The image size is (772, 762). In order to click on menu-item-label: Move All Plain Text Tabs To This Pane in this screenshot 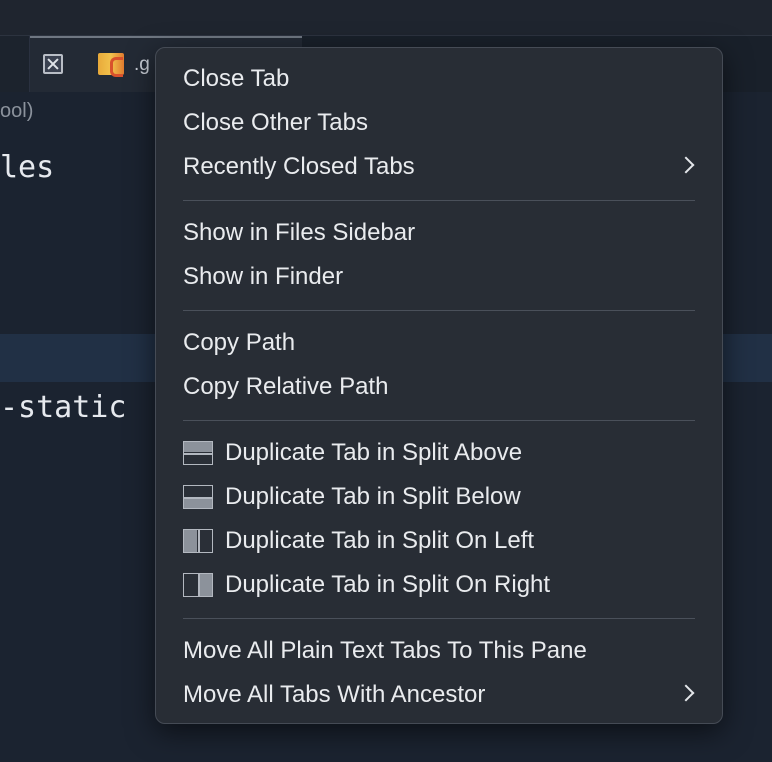, I will do `click(385, 650)`.